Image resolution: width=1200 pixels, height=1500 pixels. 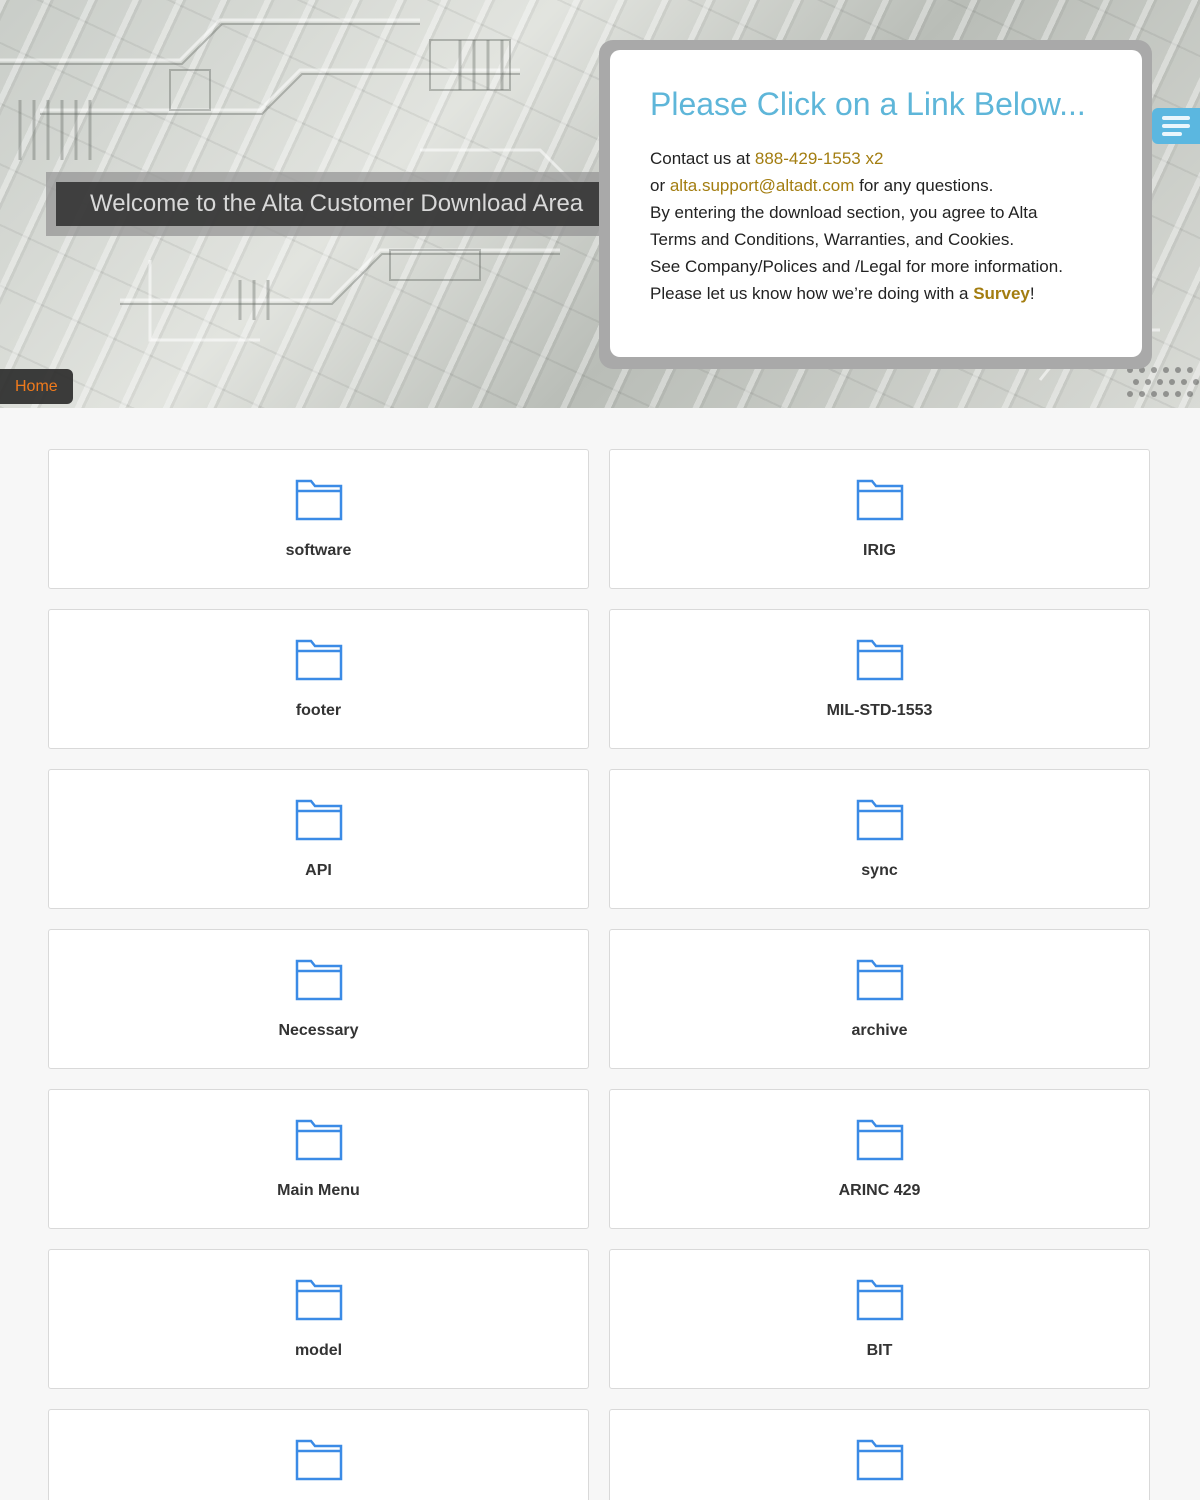 What do you see at coordinates (1001, 293) in the screenshot?
I see `survey-link: Survey` at bounding box center [1001, 293].